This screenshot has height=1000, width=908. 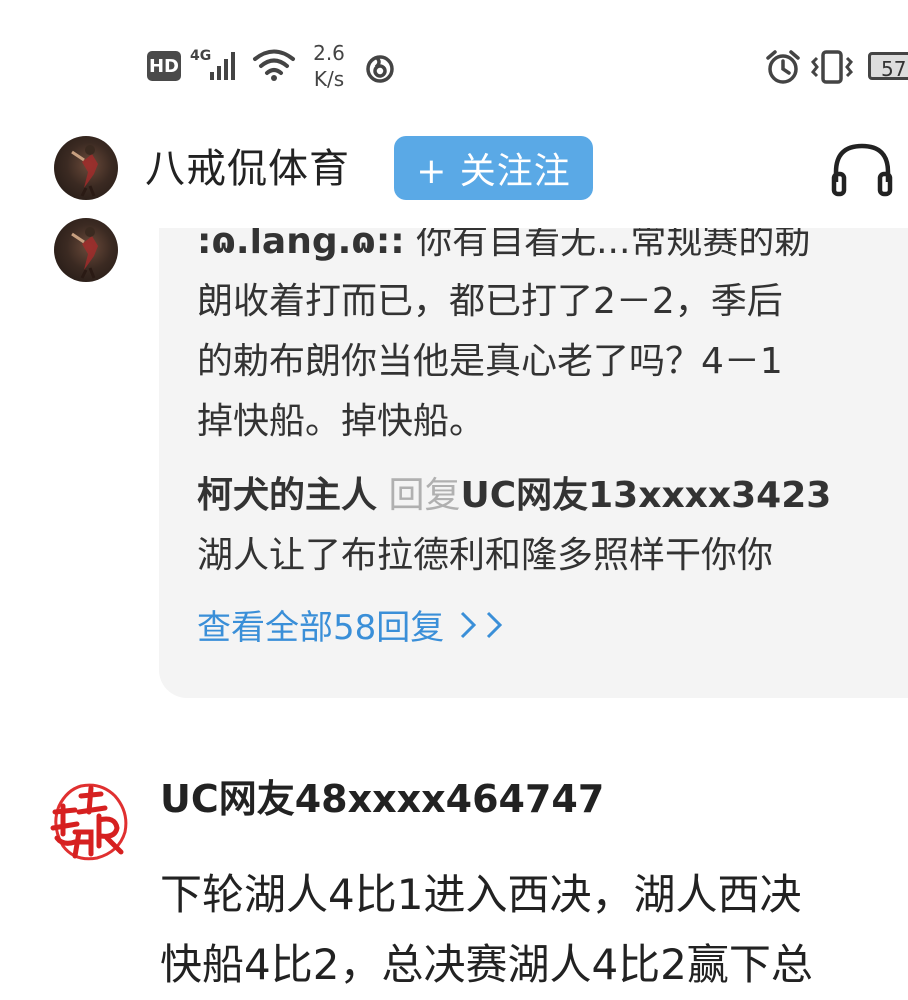 I want to click on battery-icon: 57, so click(x=888, y=66).